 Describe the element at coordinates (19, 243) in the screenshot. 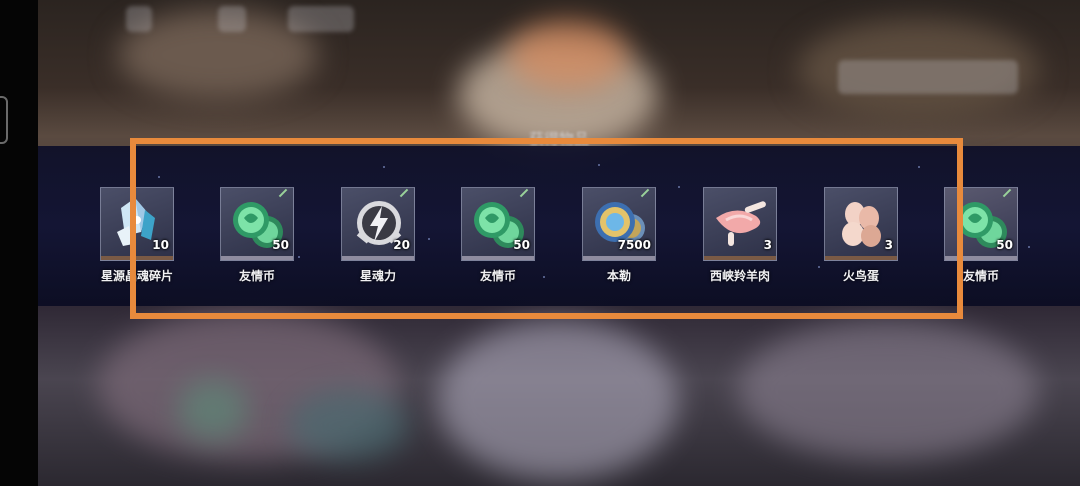

I see `left-edge-bar` at that location.